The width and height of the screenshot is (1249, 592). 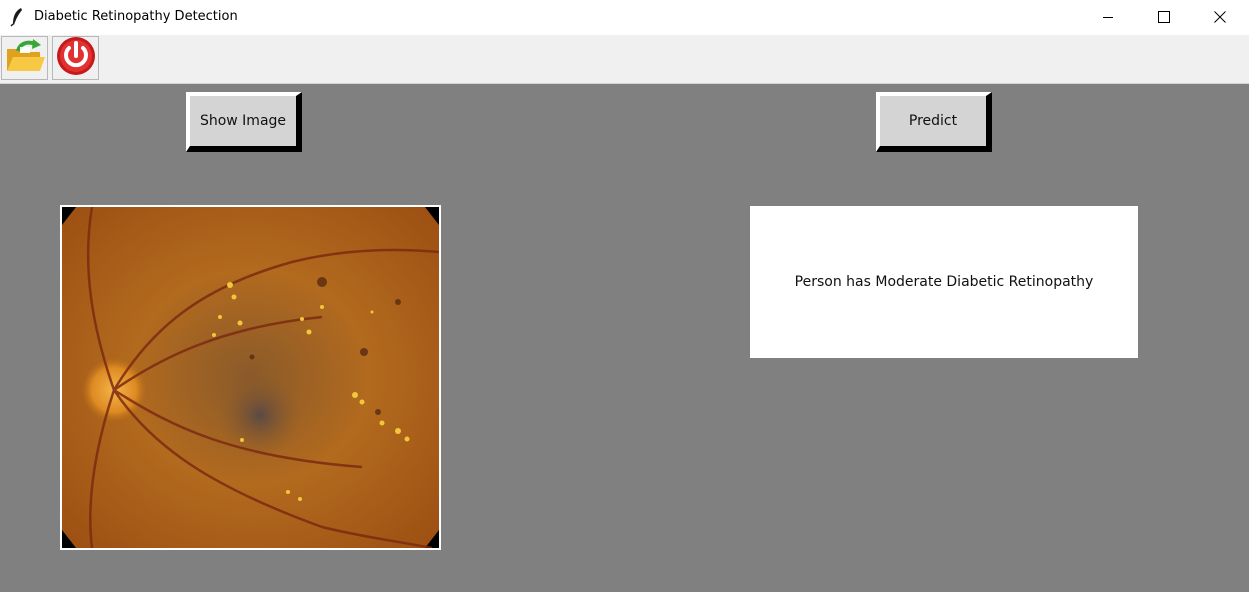 I want to click on close-icon, so click(x=1220, y=17).